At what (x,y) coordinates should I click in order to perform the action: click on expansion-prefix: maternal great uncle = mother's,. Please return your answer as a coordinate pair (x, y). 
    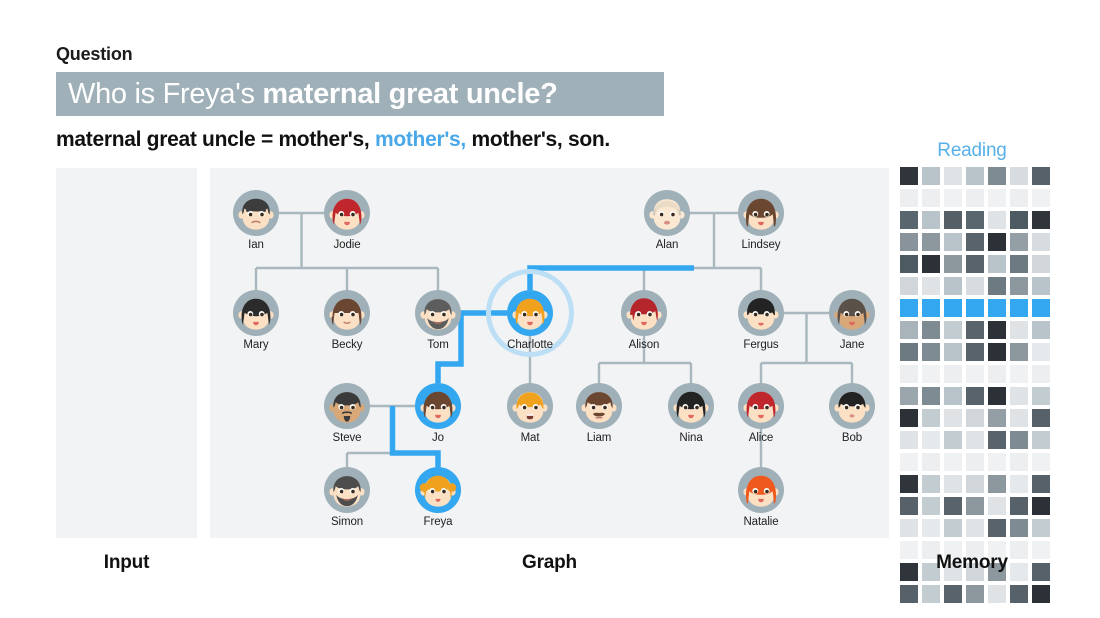
    Looking at the image, I should click on (215, 139).